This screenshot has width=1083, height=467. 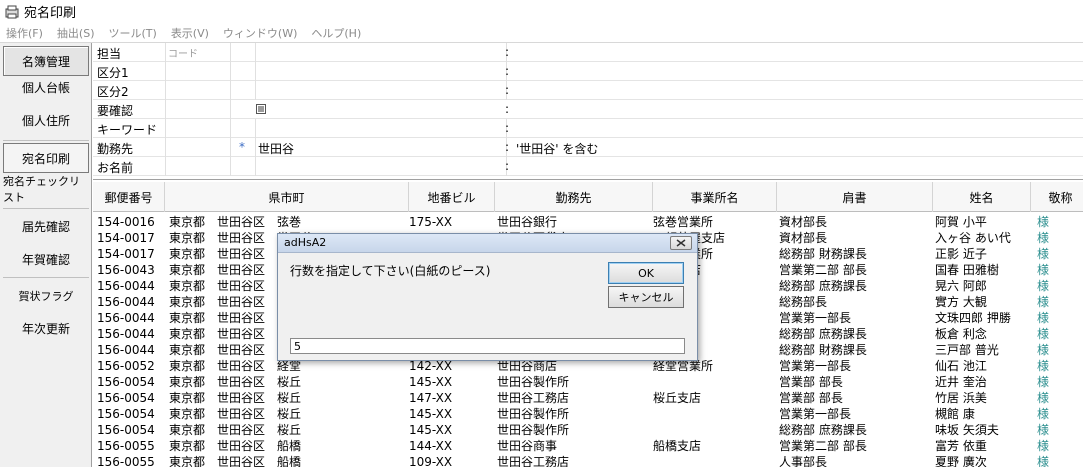 I want to click on cell-postal-code: 156-0044, so click(x=126, y=286).